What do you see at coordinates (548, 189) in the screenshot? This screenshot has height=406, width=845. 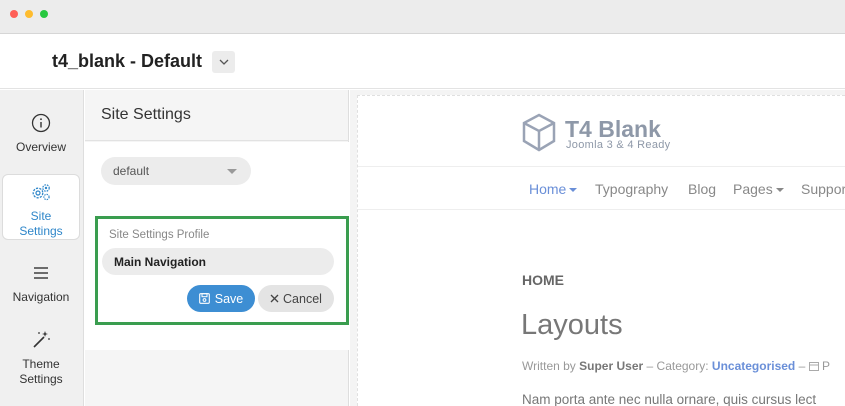 I see `menu-item-home-label: Home` at bounding box center [548, 189].